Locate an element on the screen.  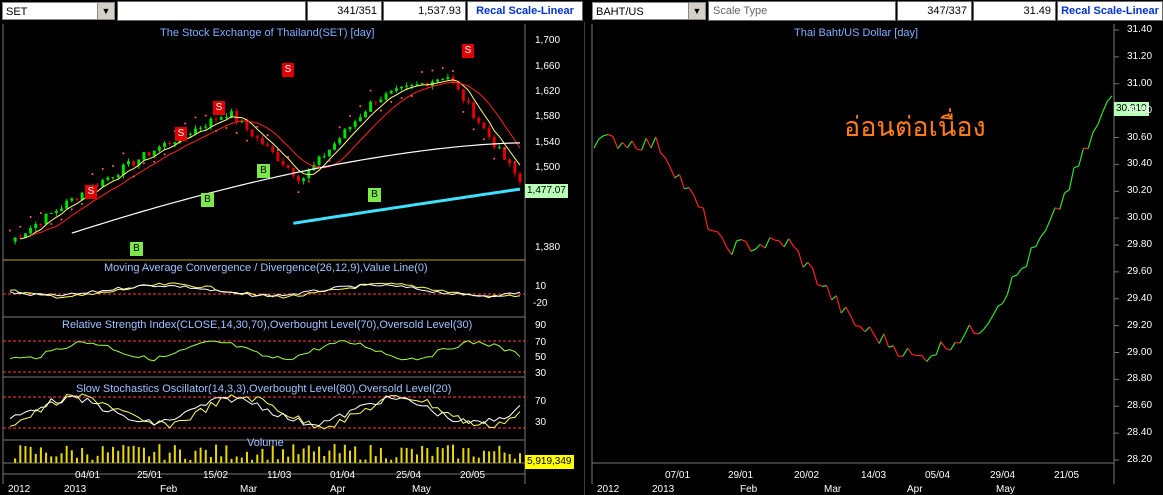
right-date-label: 07/01 is located at coordinates (678, 475).